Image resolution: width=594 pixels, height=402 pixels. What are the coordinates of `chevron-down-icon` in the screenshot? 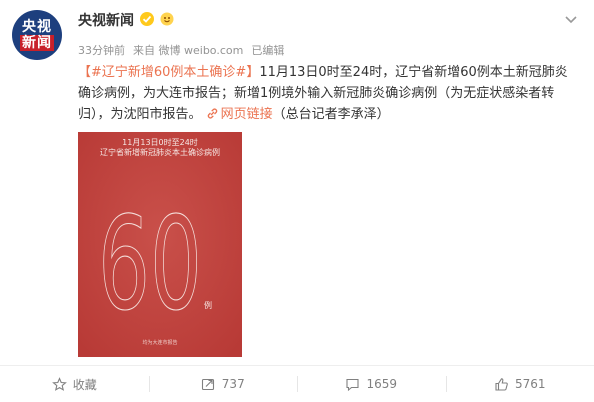 It's located at (571, 19).